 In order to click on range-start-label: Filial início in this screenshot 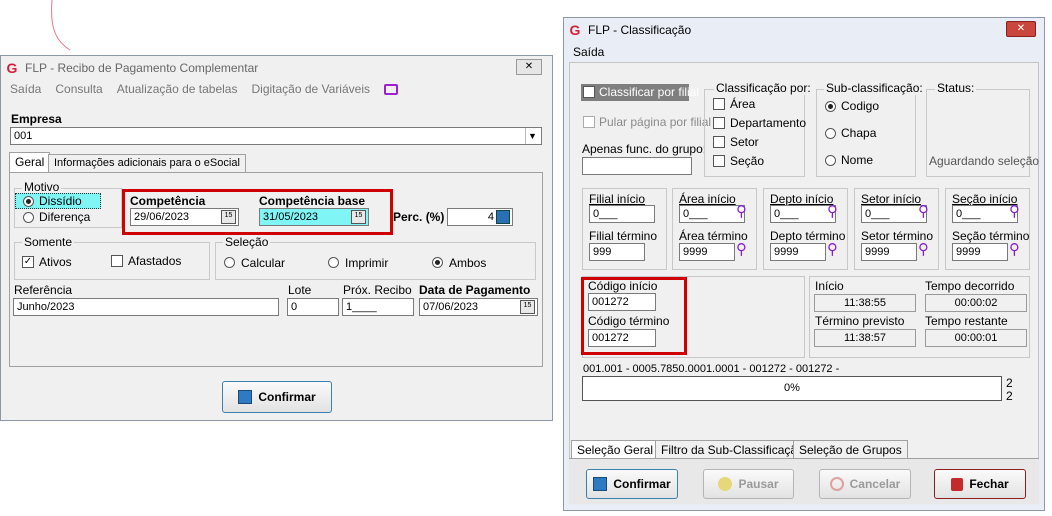, I will do `click(617, 199)`.